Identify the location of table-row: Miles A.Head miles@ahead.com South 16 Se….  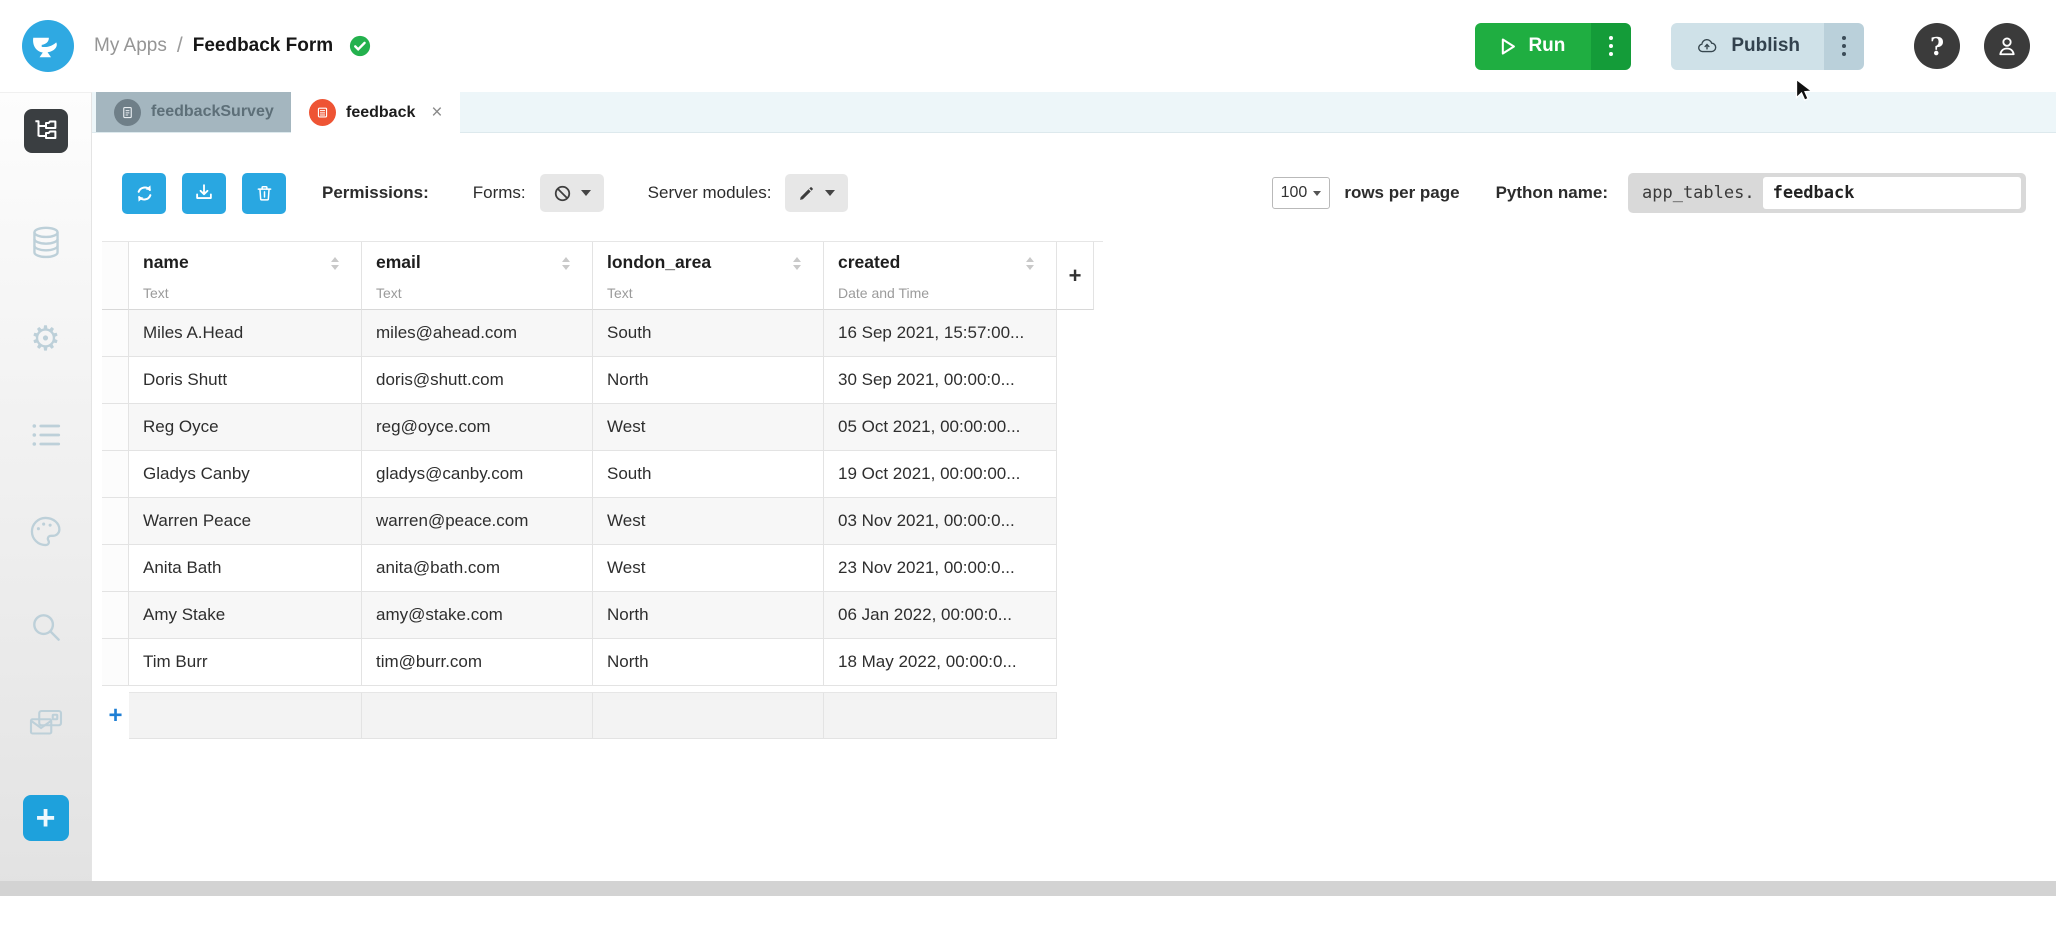
(602, 333).